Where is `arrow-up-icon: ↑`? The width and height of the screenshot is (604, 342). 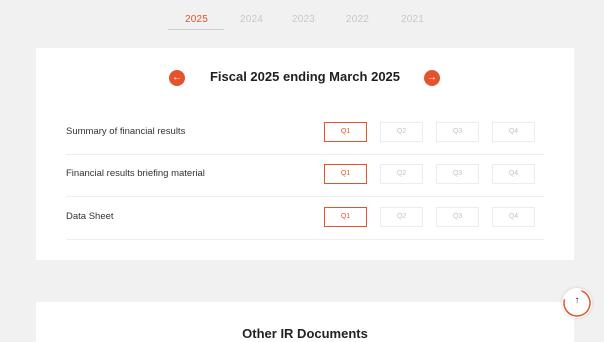
arrow-up-icon: ↑ is located at coordinates (577, 300).